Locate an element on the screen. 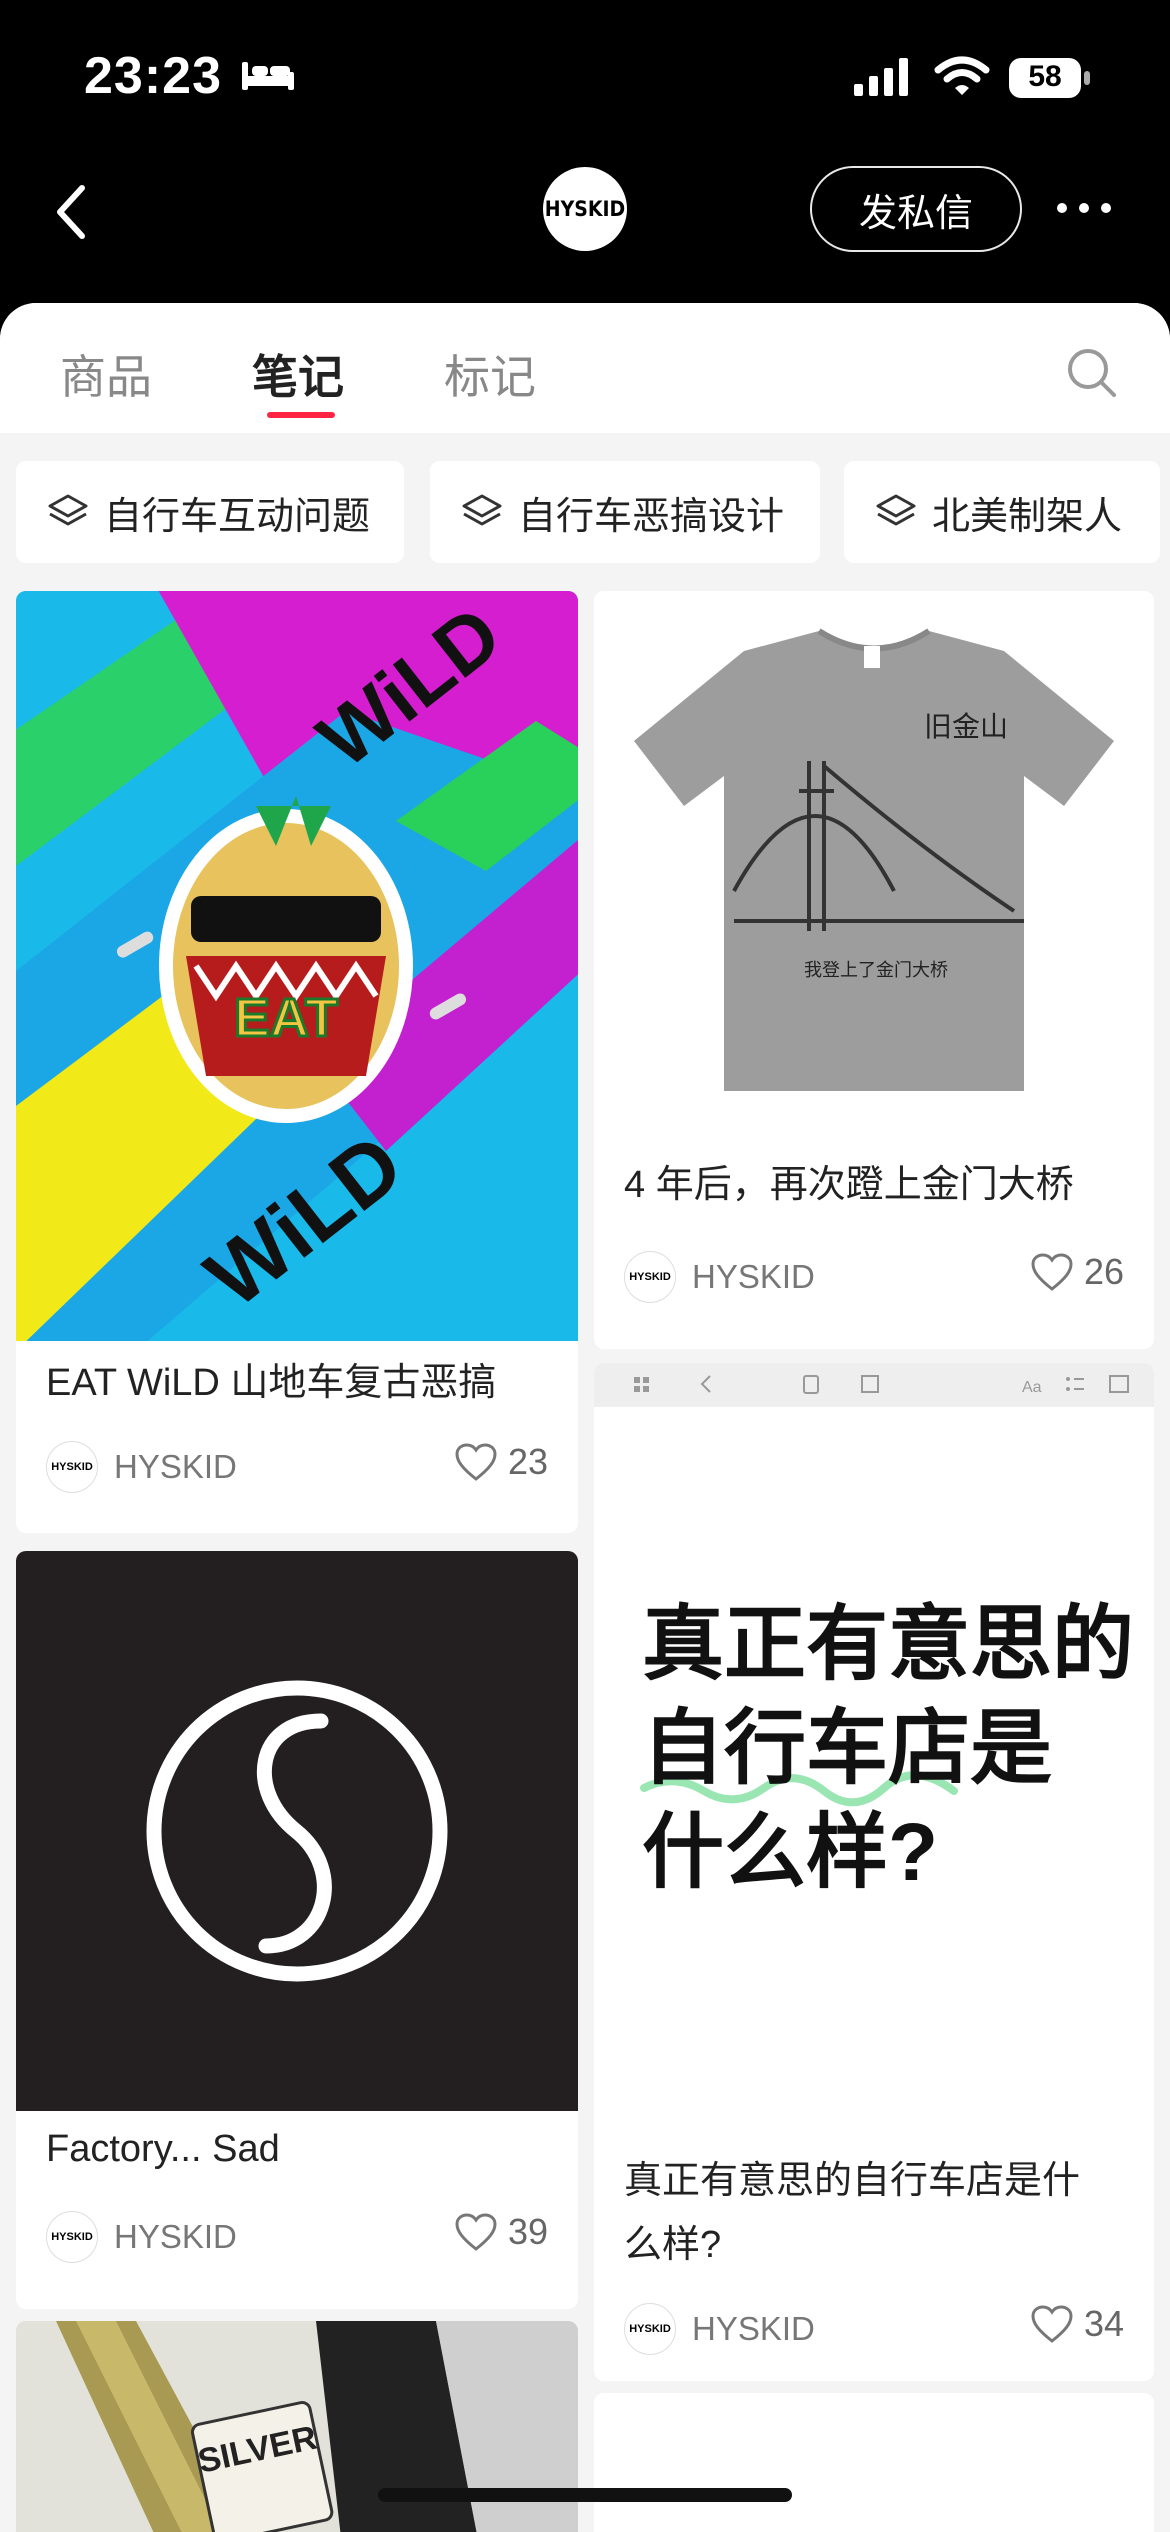  like-count: 34 is located at coordinates (1103, 2323).